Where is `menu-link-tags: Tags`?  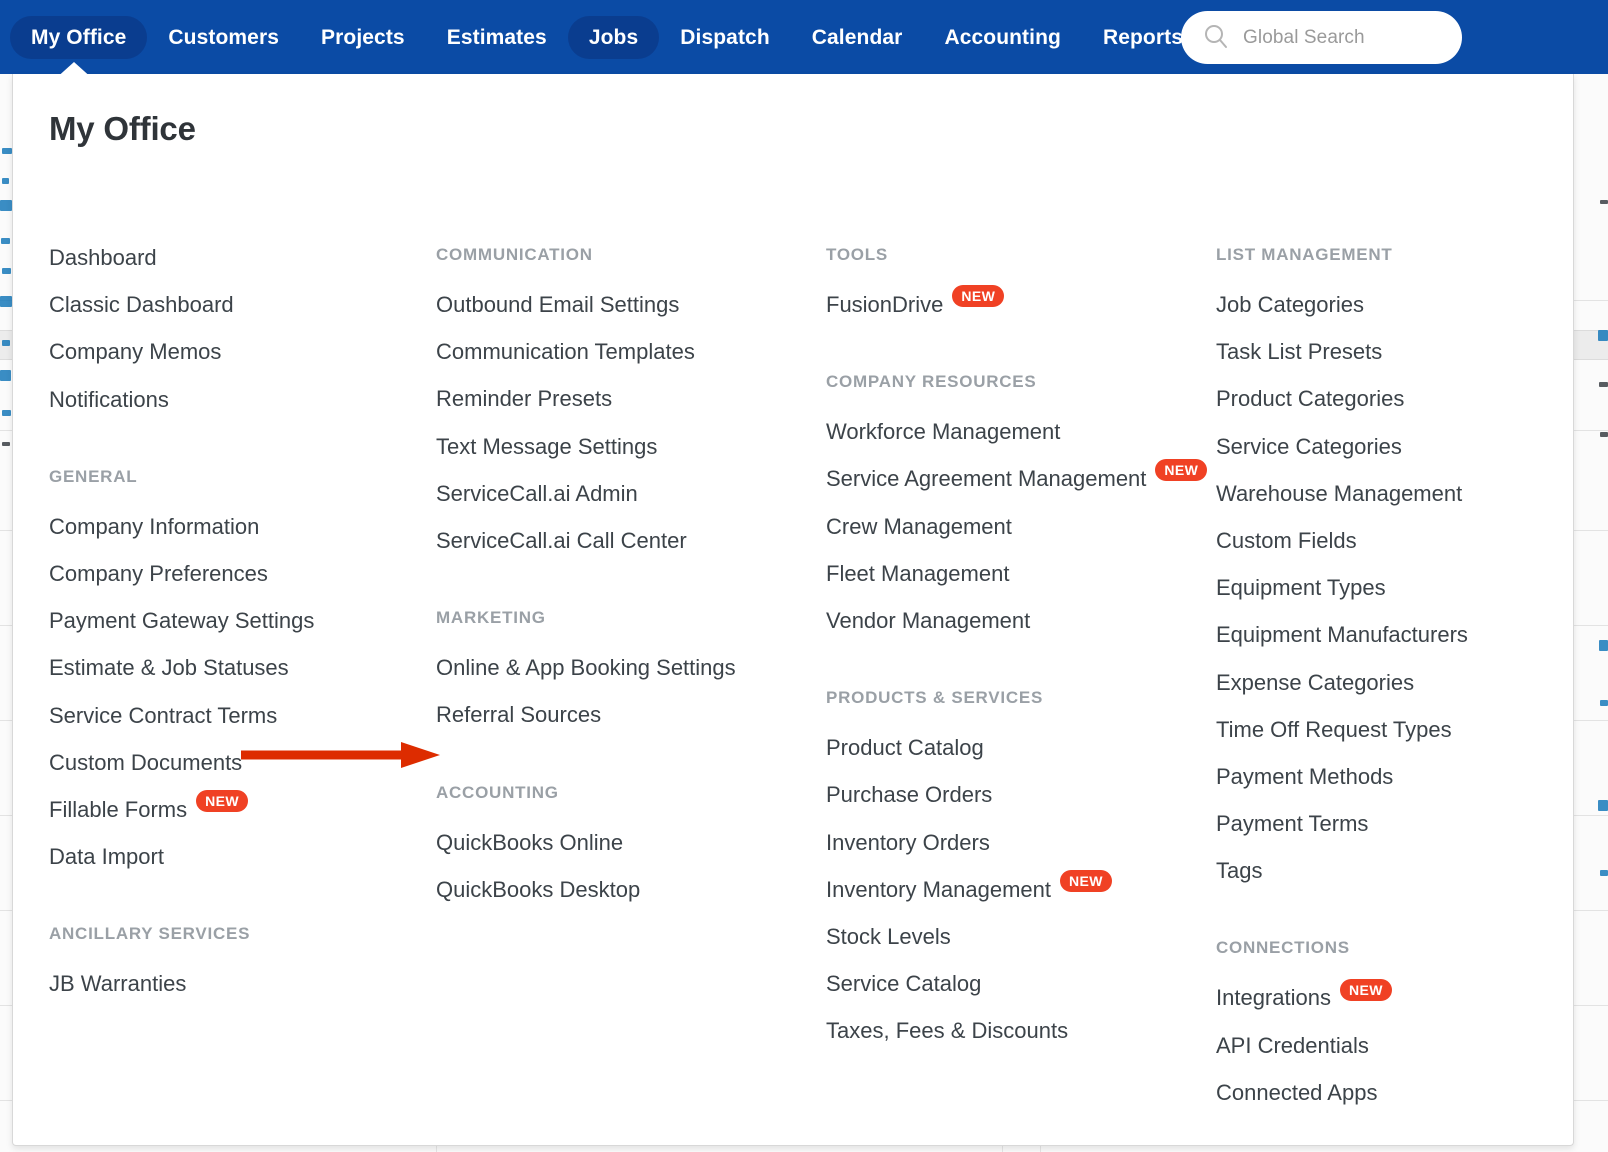
menu-link-tags: Tags is located at coordinates (1393, 871).